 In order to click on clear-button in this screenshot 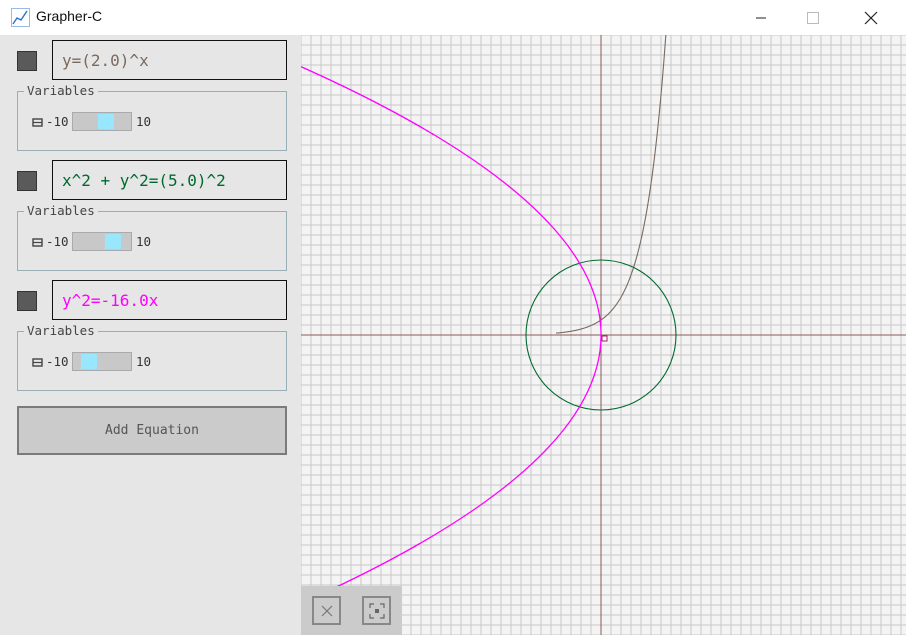, I will do `click(326, 610)`.